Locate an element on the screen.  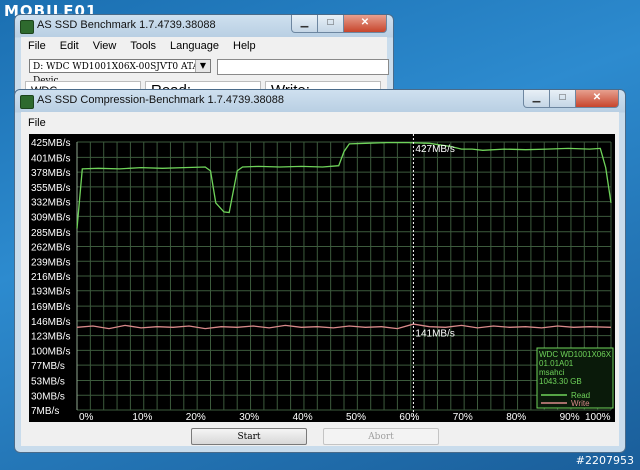
y-tick-label: 332MB/s is located at coordinates (50, 203).